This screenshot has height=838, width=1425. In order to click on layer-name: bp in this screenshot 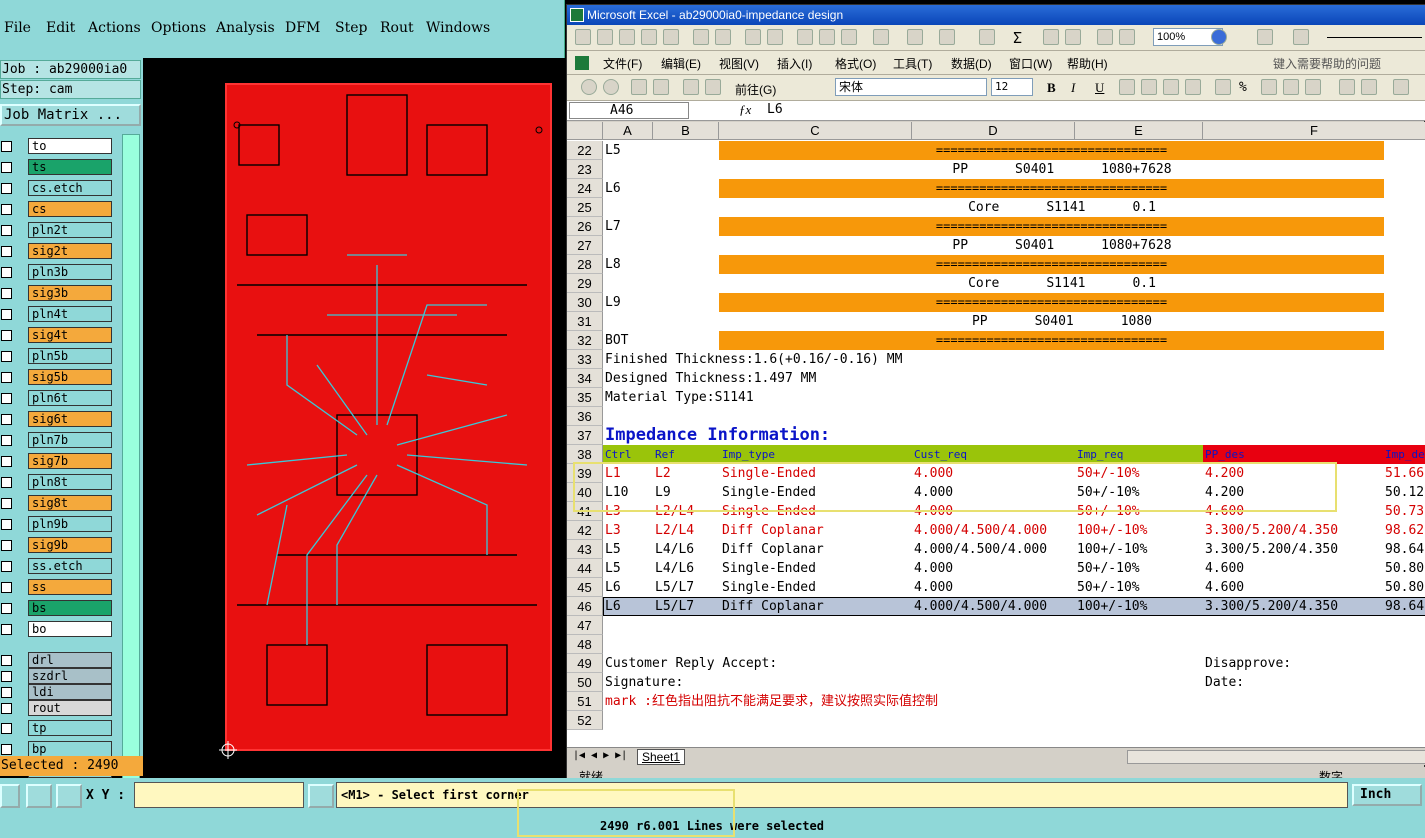, I will do `click(70, 749)`.